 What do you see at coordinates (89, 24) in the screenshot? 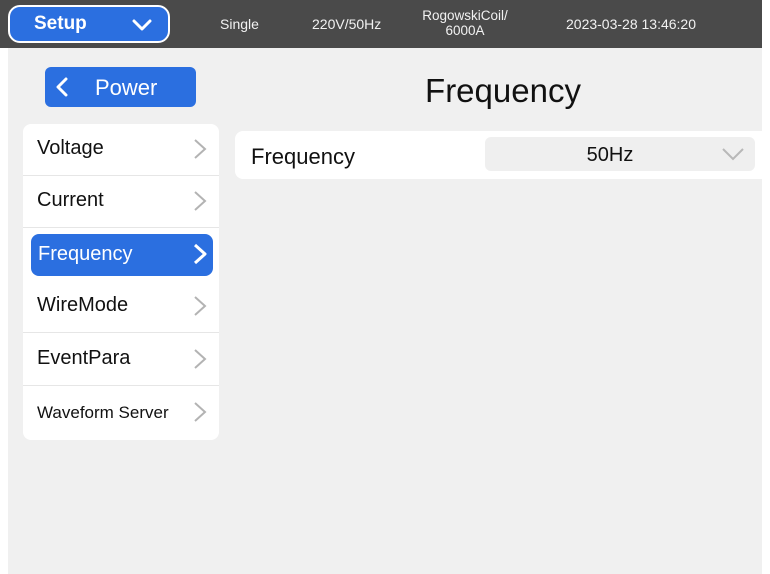
I see `setup-menu-button: Setup` at bounding box center [89, 24].